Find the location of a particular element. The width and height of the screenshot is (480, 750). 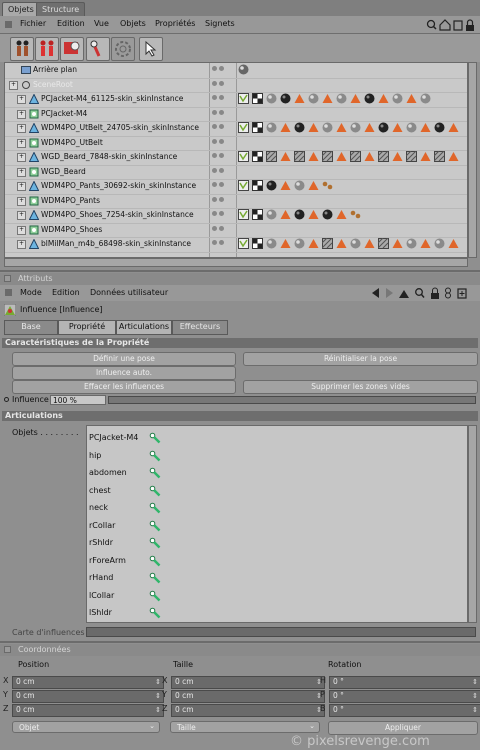

tree-row-label: WDM4PO_Shoes_7254-skin_skinInstance is located at coordinates (117, 214).